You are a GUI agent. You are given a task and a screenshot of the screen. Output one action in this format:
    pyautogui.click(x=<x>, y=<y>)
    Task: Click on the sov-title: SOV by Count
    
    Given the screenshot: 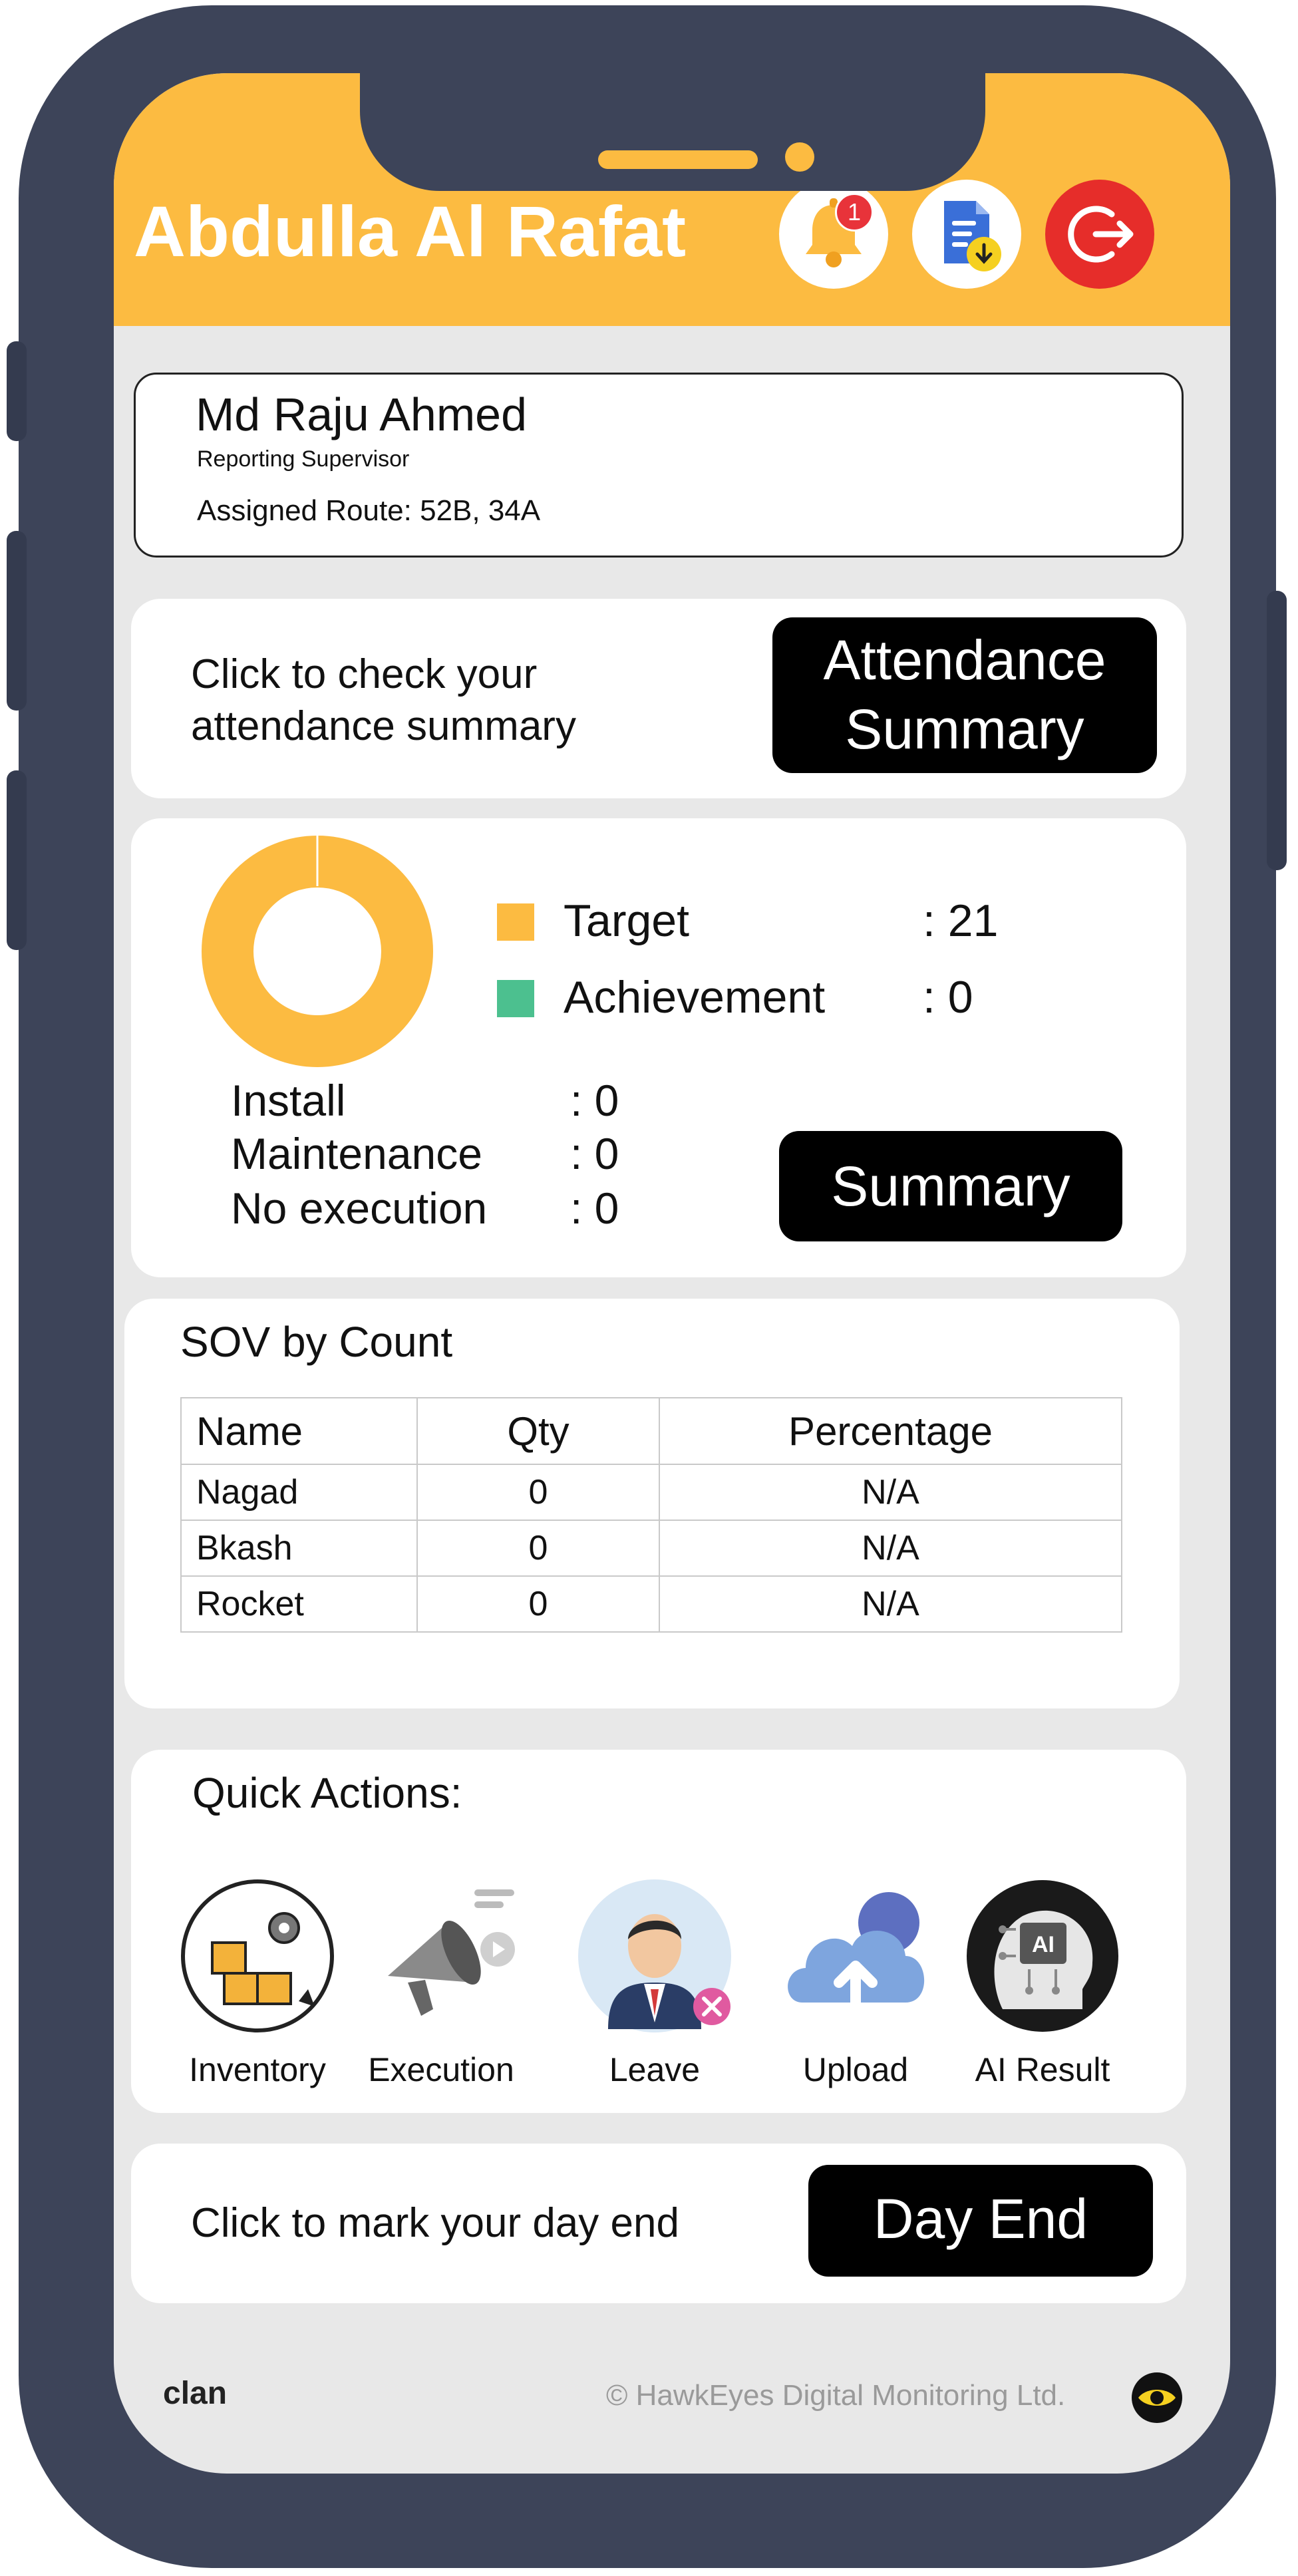 What is the action you would take?
    pyautogui.click(x=317, y=1342)
    